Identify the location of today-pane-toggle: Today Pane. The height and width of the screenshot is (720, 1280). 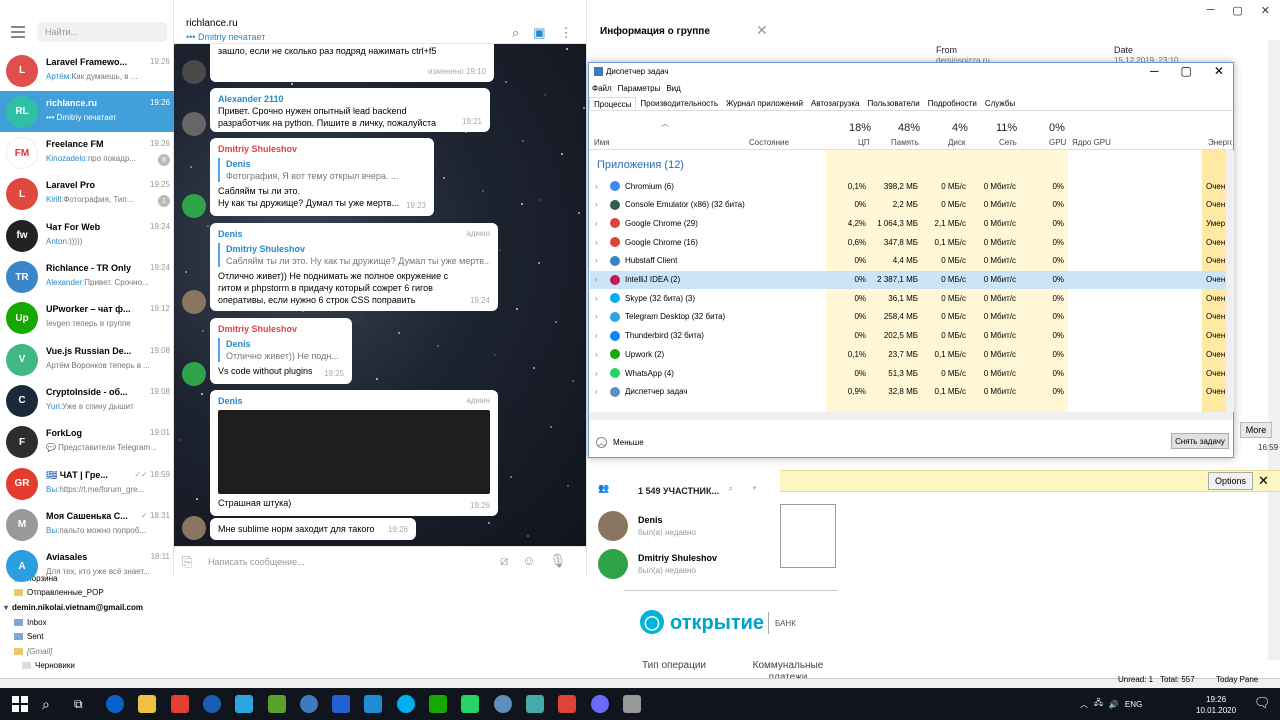
(1237, 679).